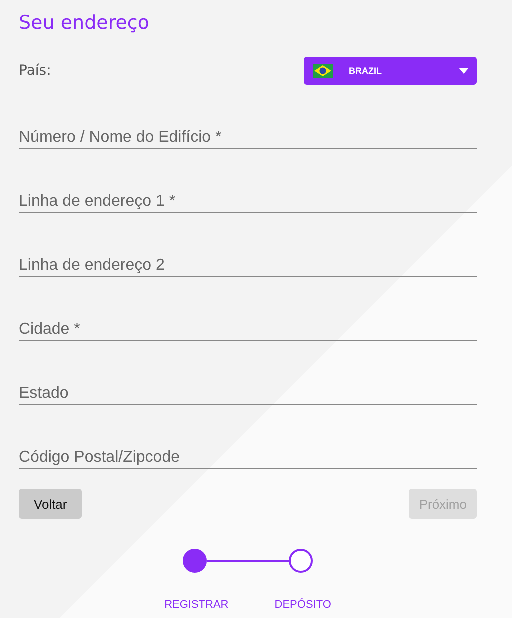 The width and height of the screenshot is (512, 618). I want to click on back-button: Voltar, so click(50, 504).